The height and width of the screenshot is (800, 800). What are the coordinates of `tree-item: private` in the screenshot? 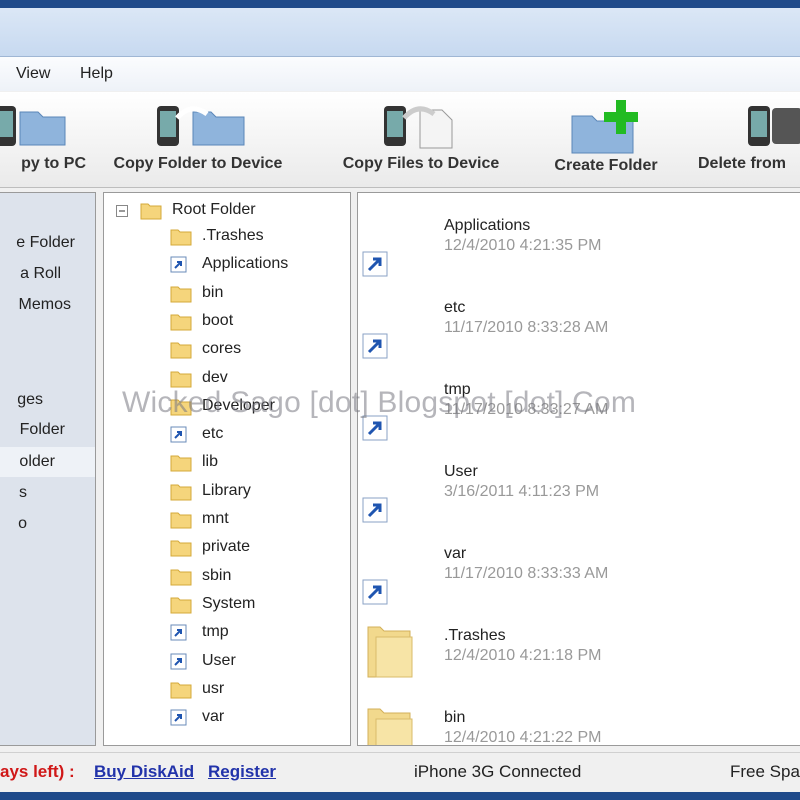 It's located at (227, 547).